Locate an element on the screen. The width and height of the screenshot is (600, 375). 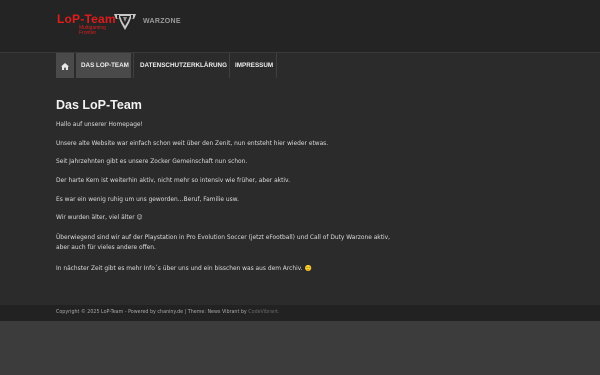
team-emblem-icon is located at coordinates (125, 22).